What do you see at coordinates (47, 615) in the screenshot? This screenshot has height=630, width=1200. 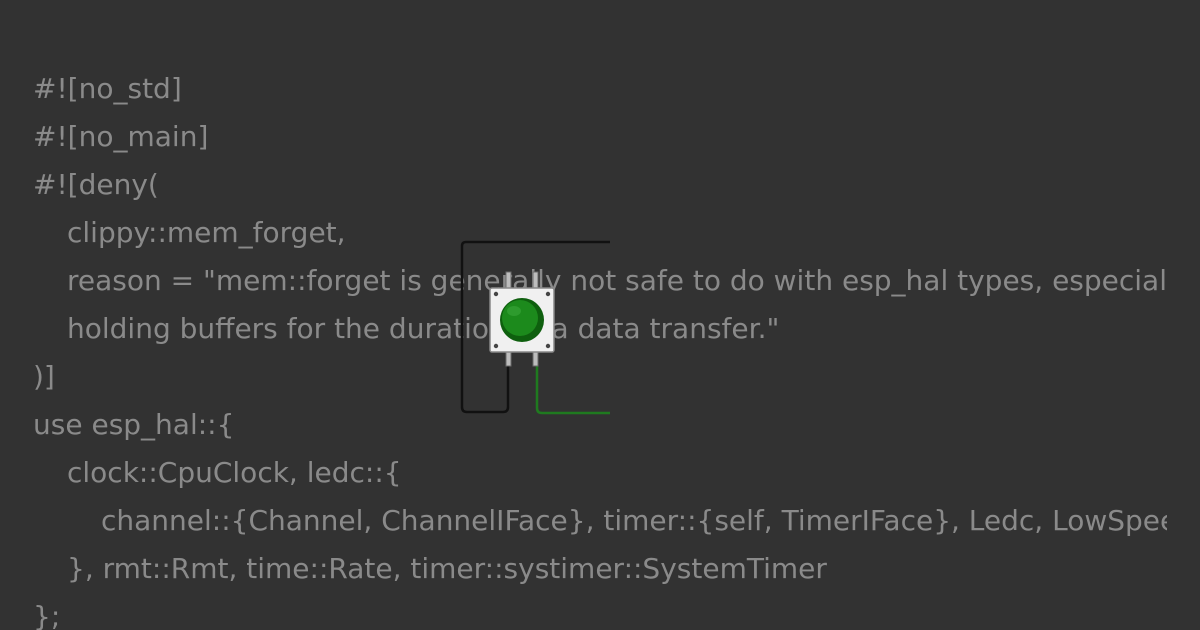 I see `code-line: };` at bounding box center [47, 615].